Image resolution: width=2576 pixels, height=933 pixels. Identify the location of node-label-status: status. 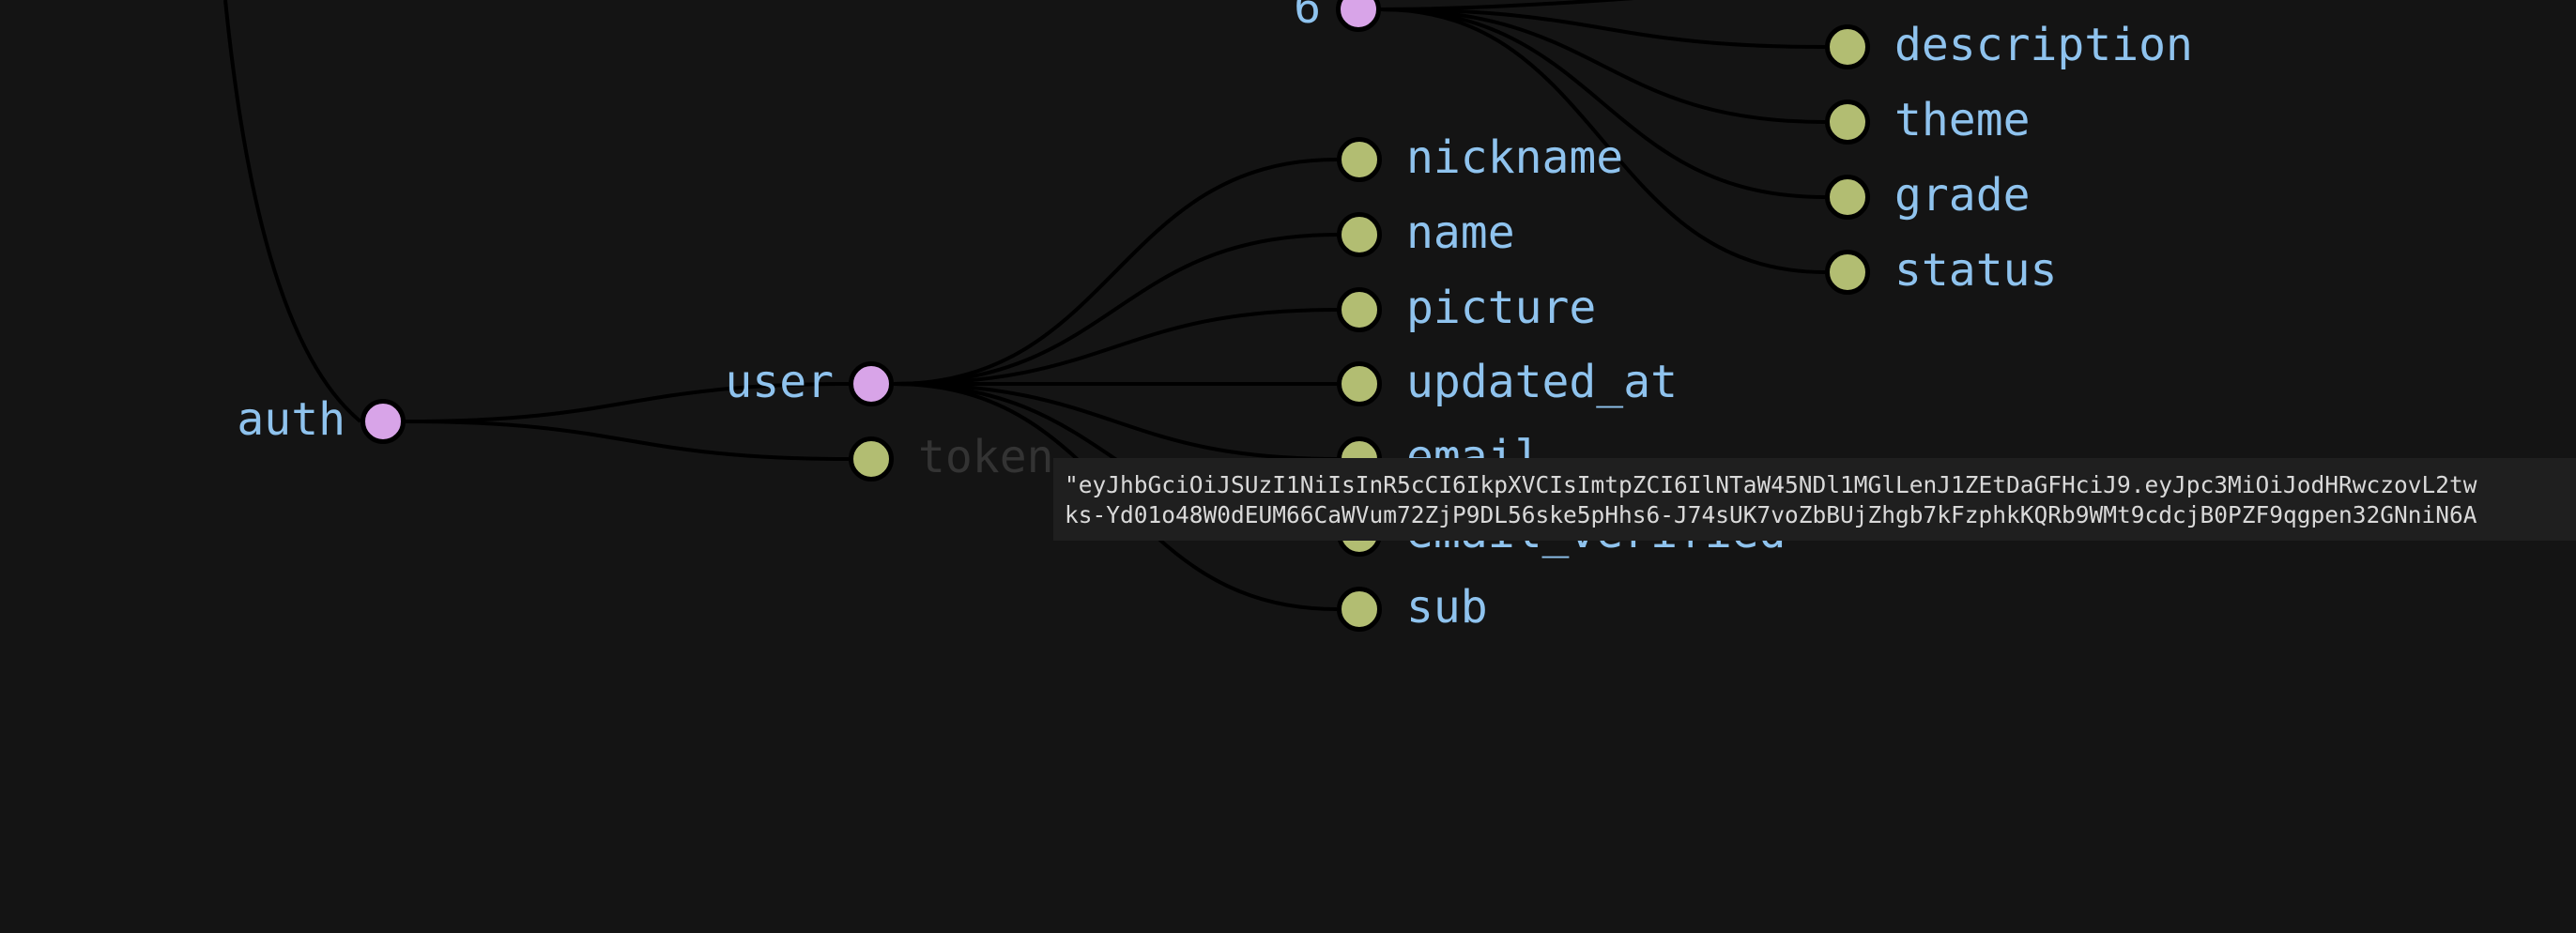
(1976, 270).